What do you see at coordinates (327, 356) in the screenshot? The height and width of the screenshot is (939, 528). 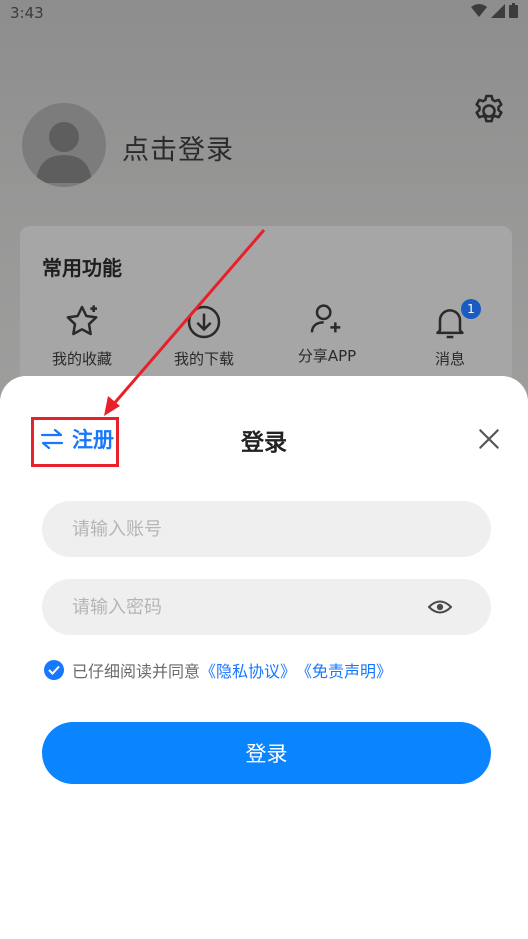 I see `share-app-label: 分享APP` at bounding box center [327, 356].